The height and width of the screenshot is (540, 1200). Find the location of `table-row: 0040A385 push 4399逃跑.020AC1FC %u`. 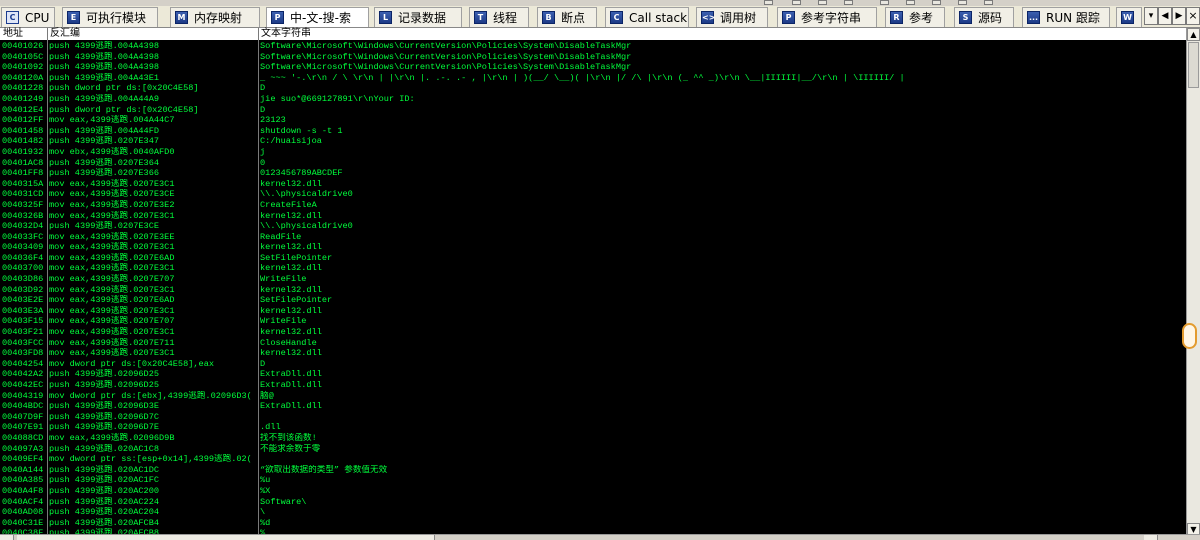

table-row: 0040A385 push 4399逃跑.020AC1FC %u is located at coordinates (593, 480).